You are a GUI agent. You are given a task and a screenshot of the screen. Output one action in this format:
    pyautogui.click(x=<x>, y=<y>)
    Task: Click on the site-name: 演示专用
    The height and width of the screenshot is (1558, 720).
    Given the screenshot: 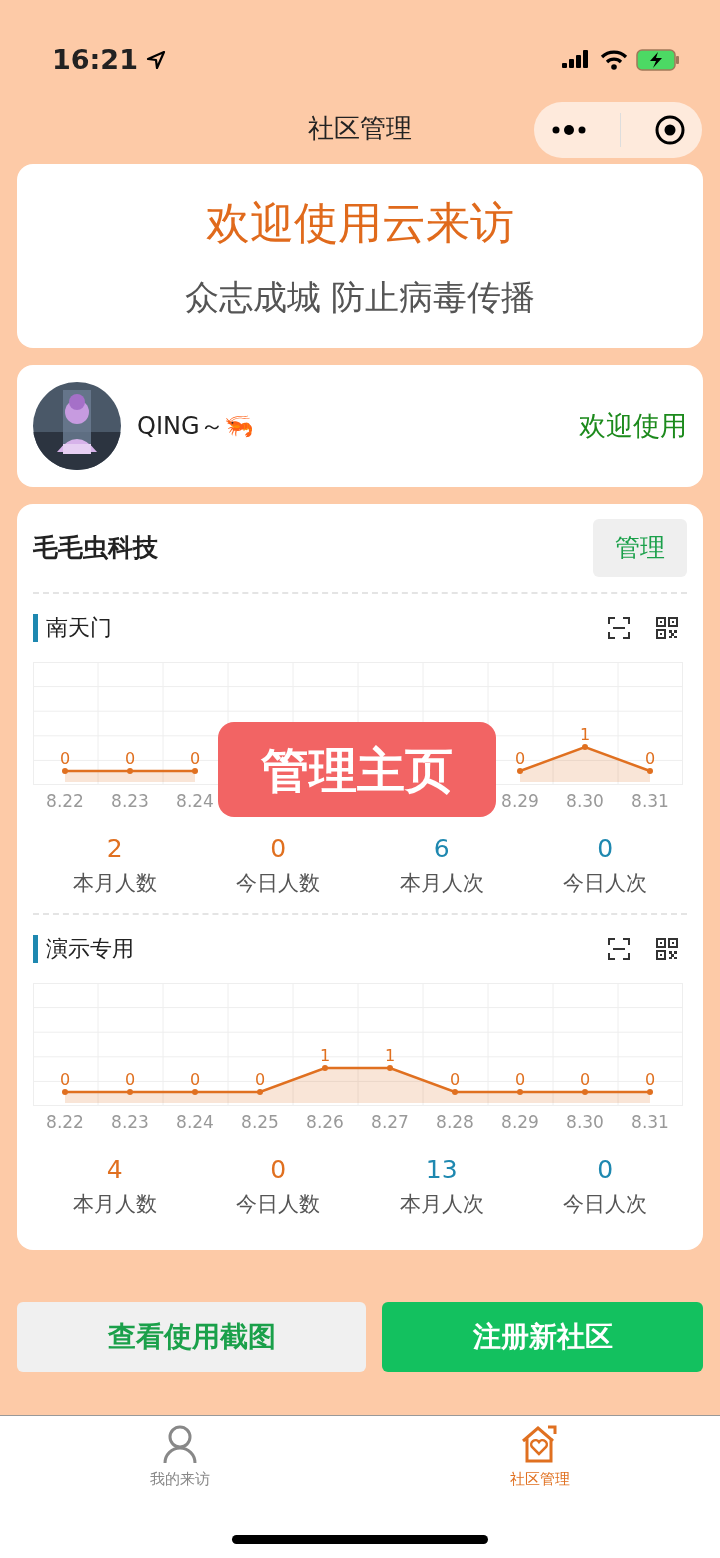 What is the action you would take?
    pyautogui.click(x=83, y=949)
    